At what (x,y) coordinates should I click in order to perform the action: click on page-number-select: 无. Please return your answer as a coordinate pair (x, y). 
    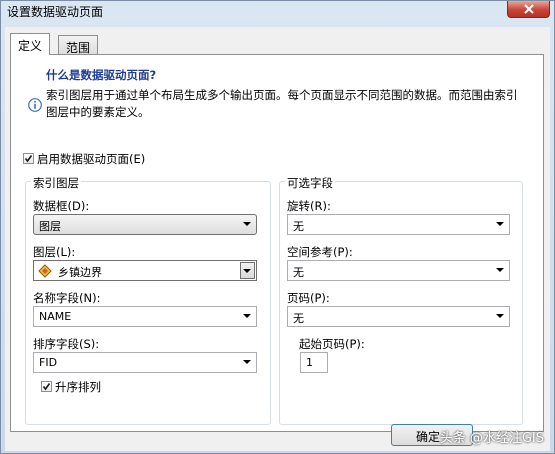
    Looking at the image, I should click on (398, 316).